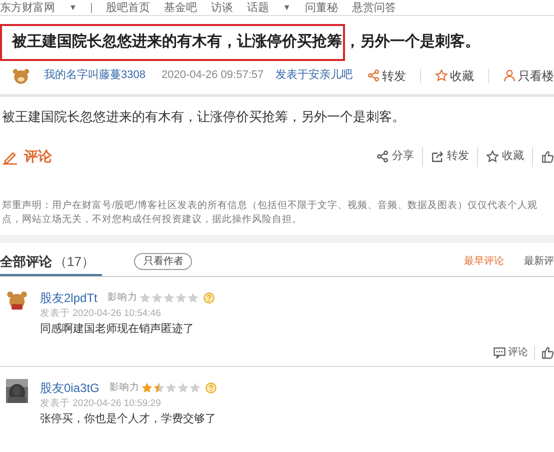 Image resolution: width=554 pixels, height=452 pixels. I want to click on author-link: 我的名字叫藤蔓3308, so click(95, 75).